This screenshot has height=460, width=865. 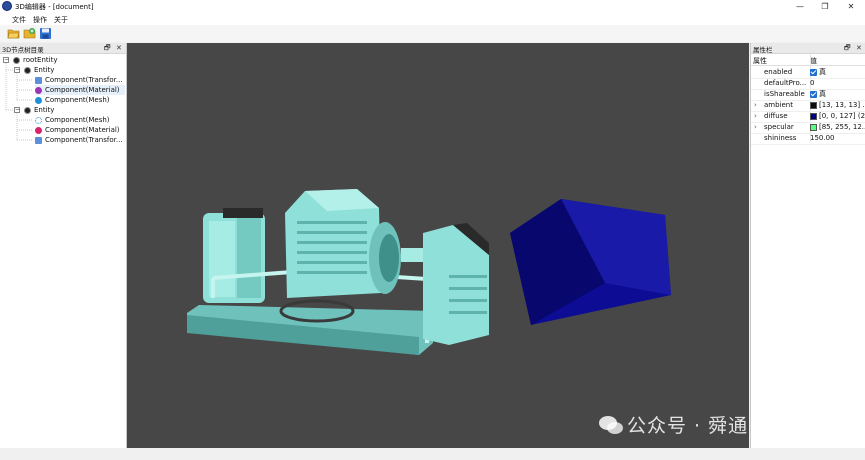 I want to click on save-icon, so click(x=45, y=33).